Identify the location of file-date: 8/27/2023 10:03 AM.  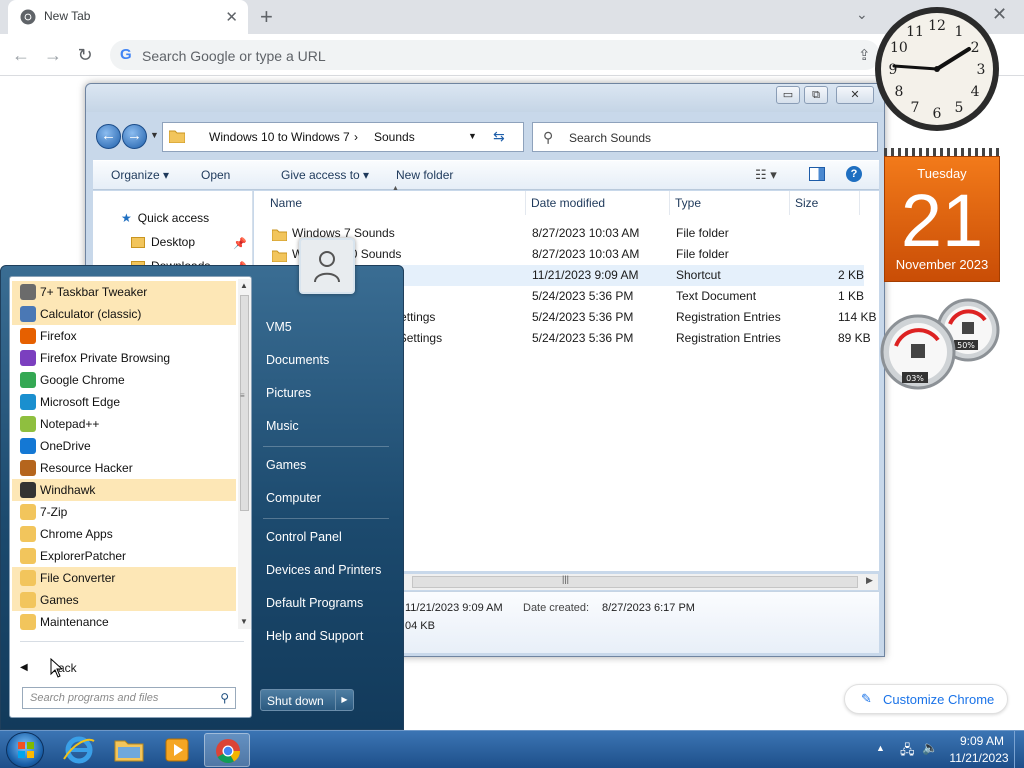
(586, 254).